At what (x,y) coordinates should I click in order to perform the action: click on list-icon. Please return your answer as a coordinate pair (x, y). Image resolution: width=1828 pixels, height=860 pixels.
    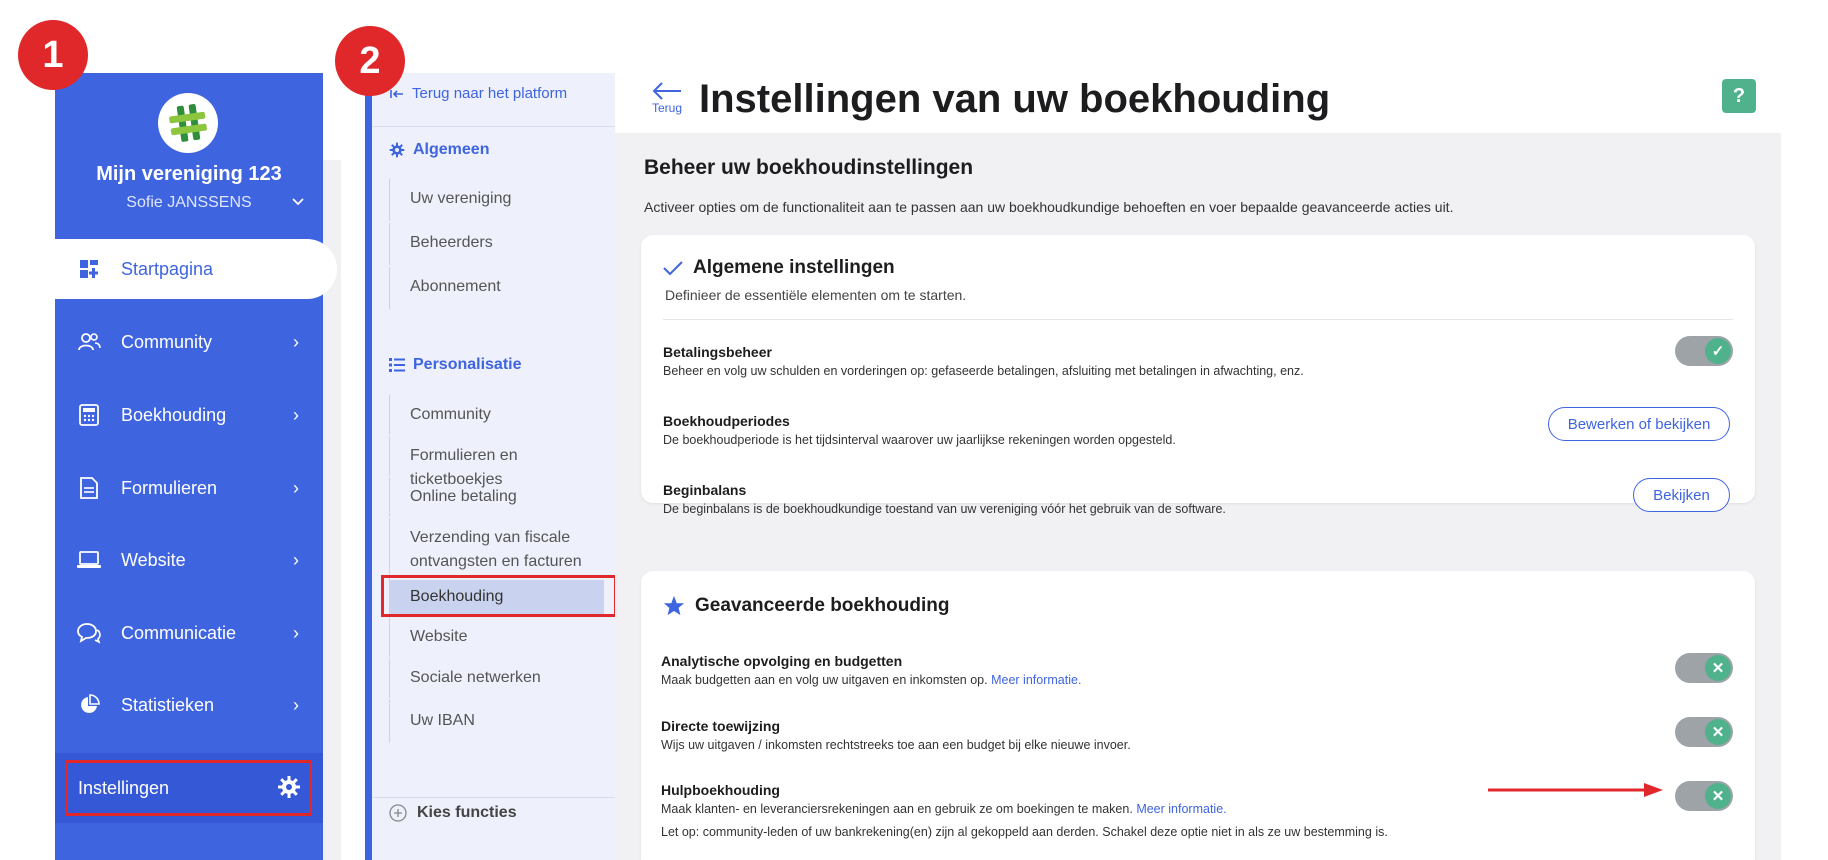
    Looking at the image, I should click on (397, 365).